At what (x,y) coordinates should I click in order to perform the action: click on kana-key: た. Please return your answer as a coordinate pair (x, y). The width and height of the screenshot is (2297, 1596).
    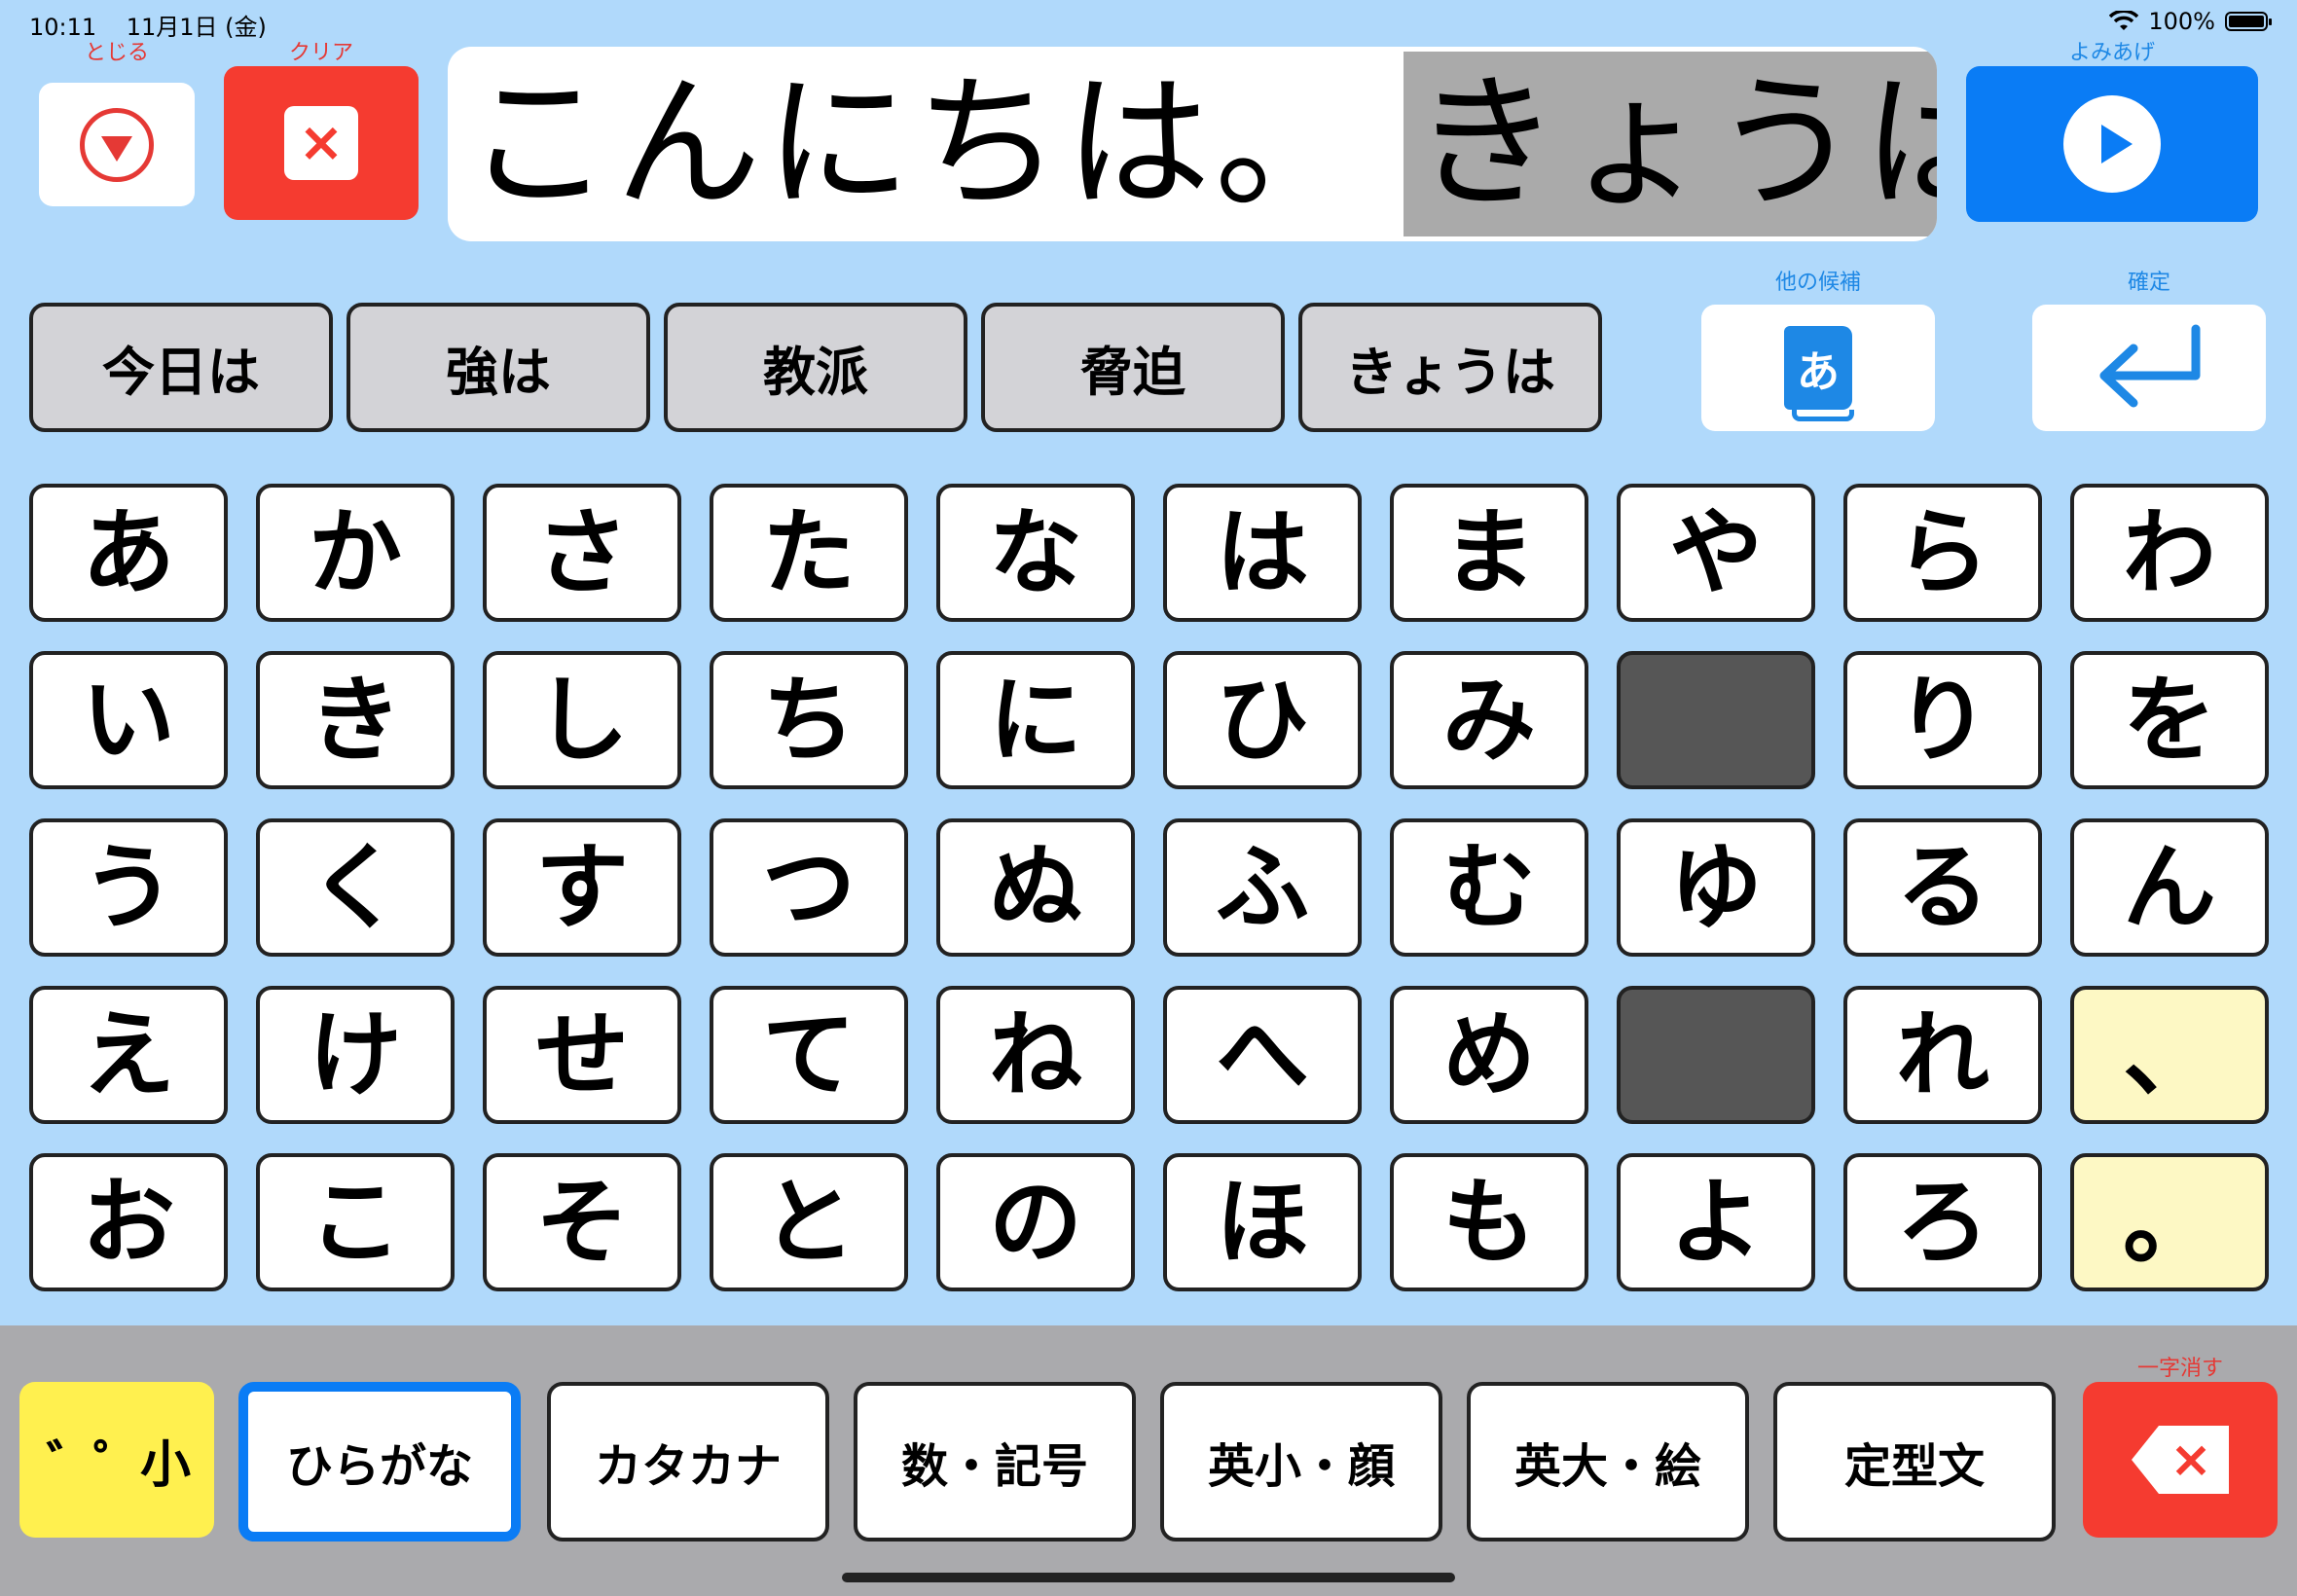
    Looking at the image, I should click on (809, 553).